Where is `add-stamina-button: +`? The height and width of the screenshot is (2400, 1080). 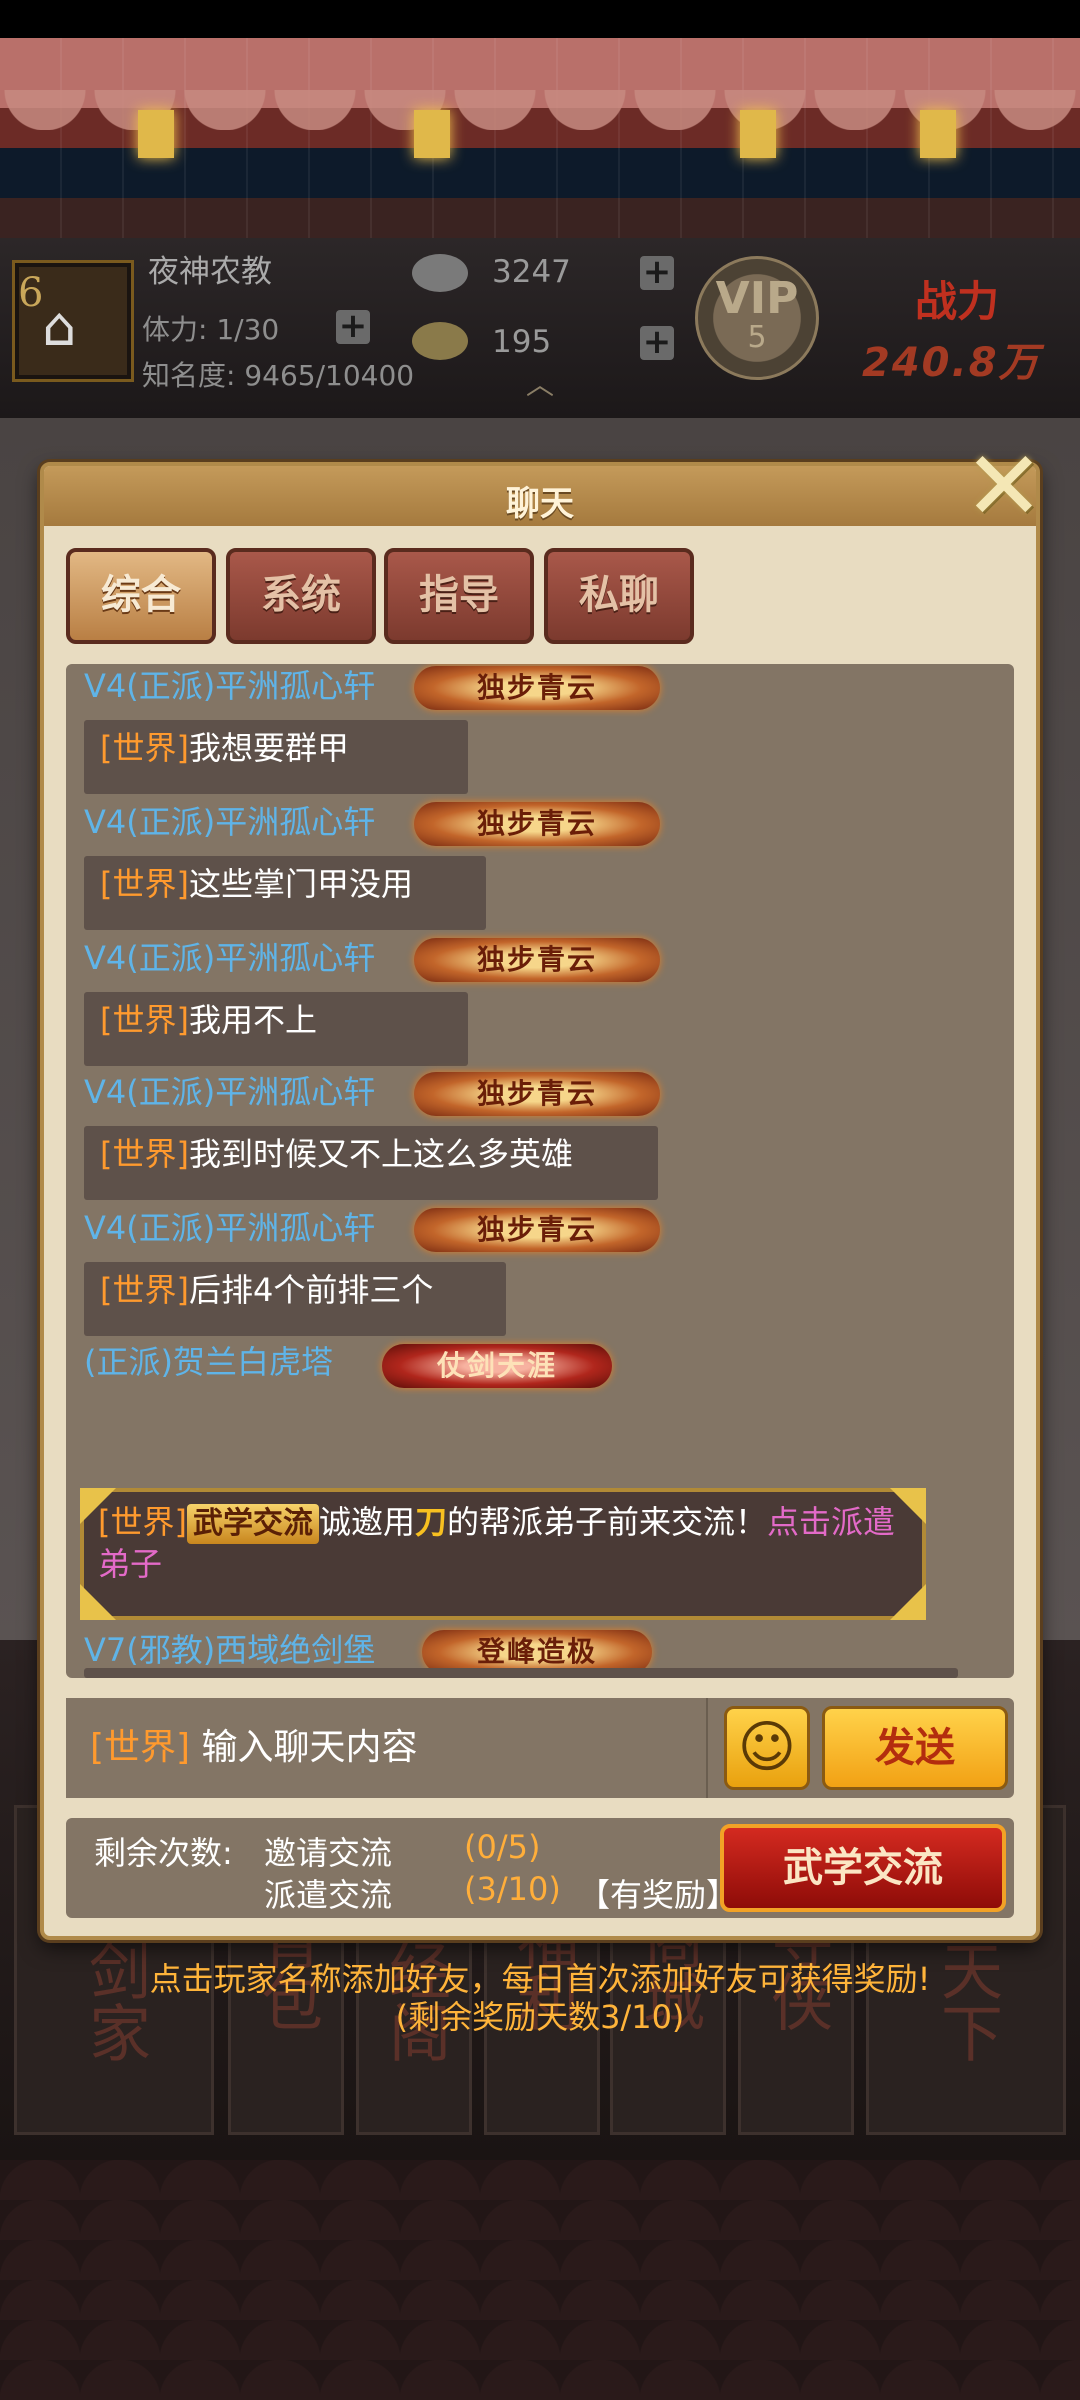
add-stamina-button: + is located at coordinates (353, 326).